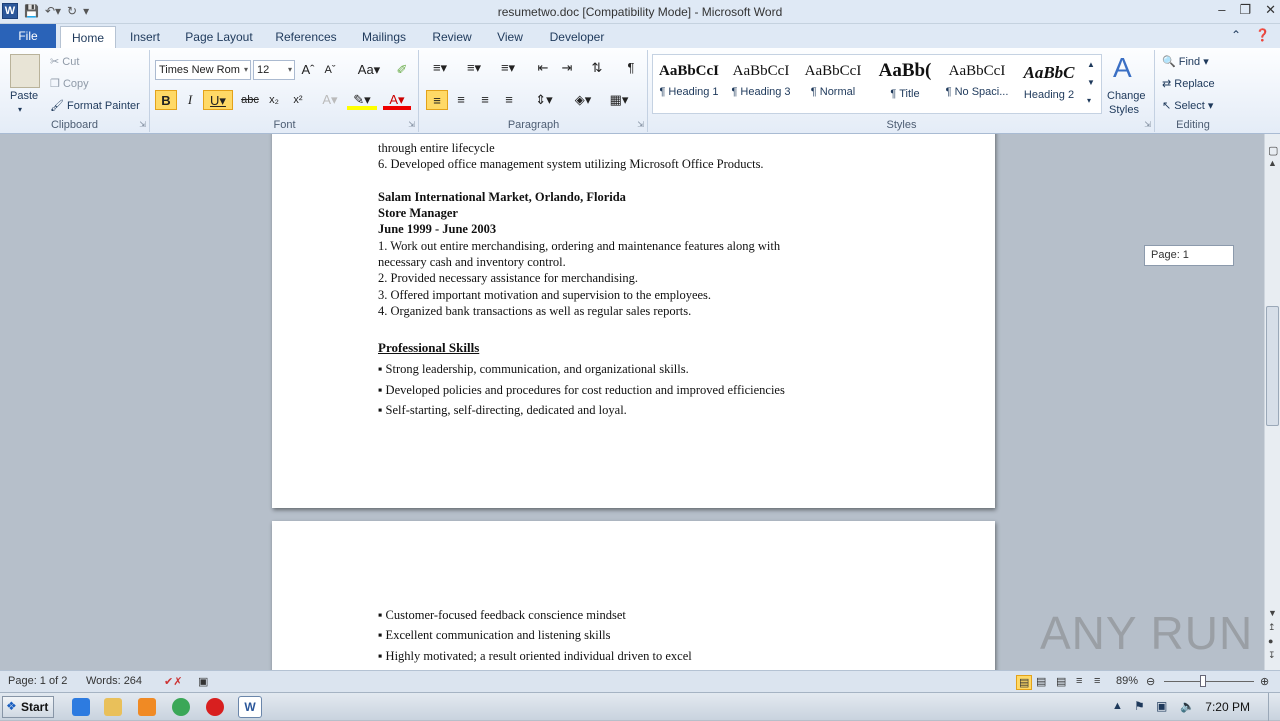 This screenshot has height=721, width=1280. Describe the element at coordinates (1272, 613) in the screenshot. I see `scroll-down-icon: ▼` at that location.